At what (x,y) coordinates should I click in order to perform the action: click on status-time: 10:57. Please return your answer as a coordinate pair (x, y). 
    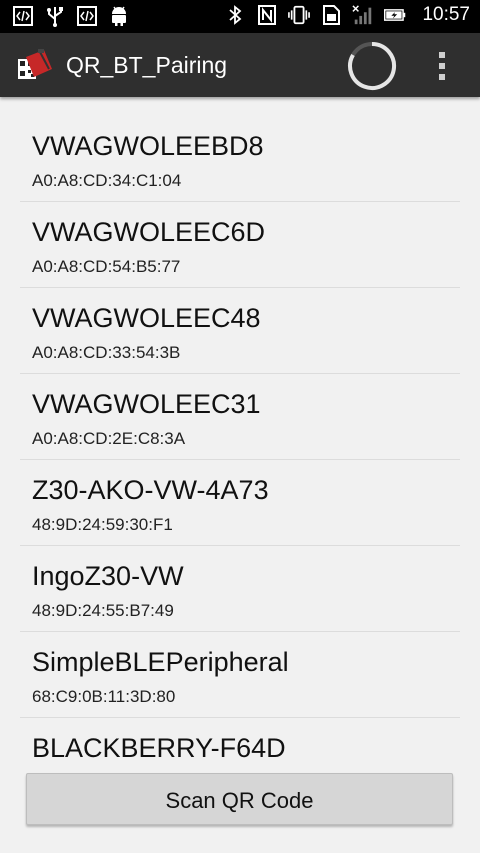
    Looking at the image, I should click on (446, 14).